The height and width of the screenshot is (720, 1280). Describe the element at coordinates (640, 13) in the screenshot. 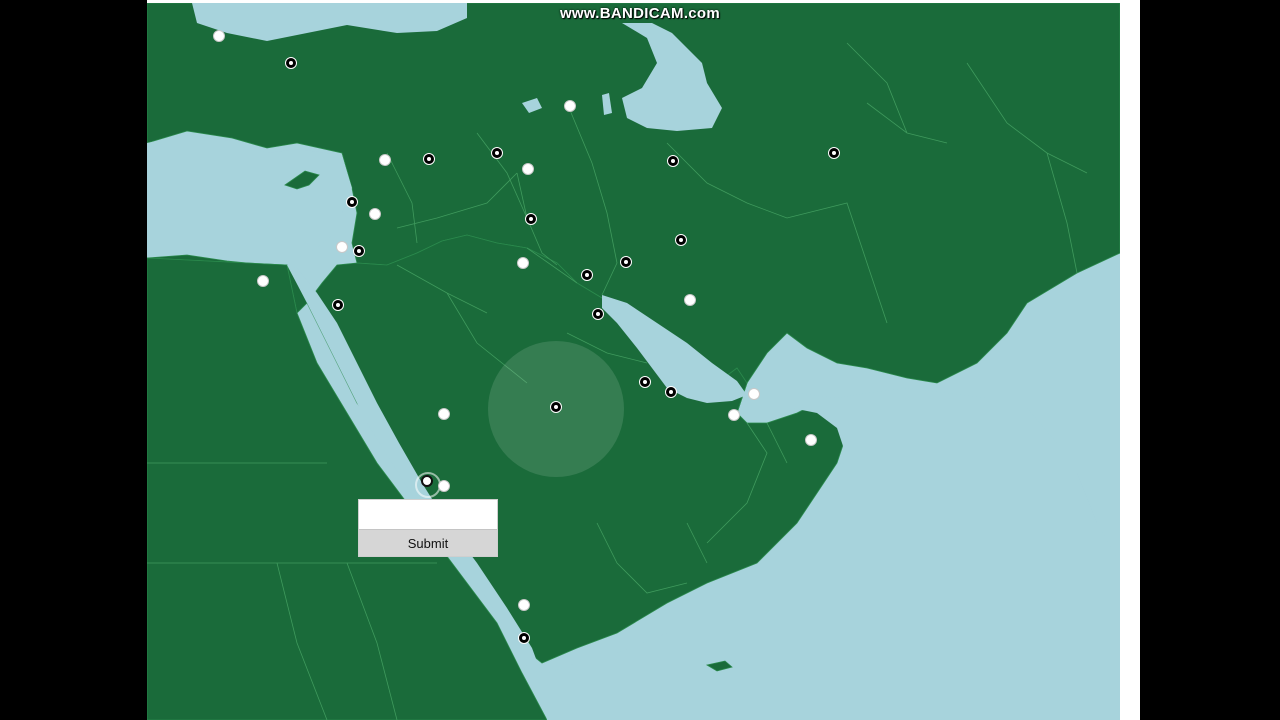

I see `recorder-watermark: www.BANDICAM.com` at that location.